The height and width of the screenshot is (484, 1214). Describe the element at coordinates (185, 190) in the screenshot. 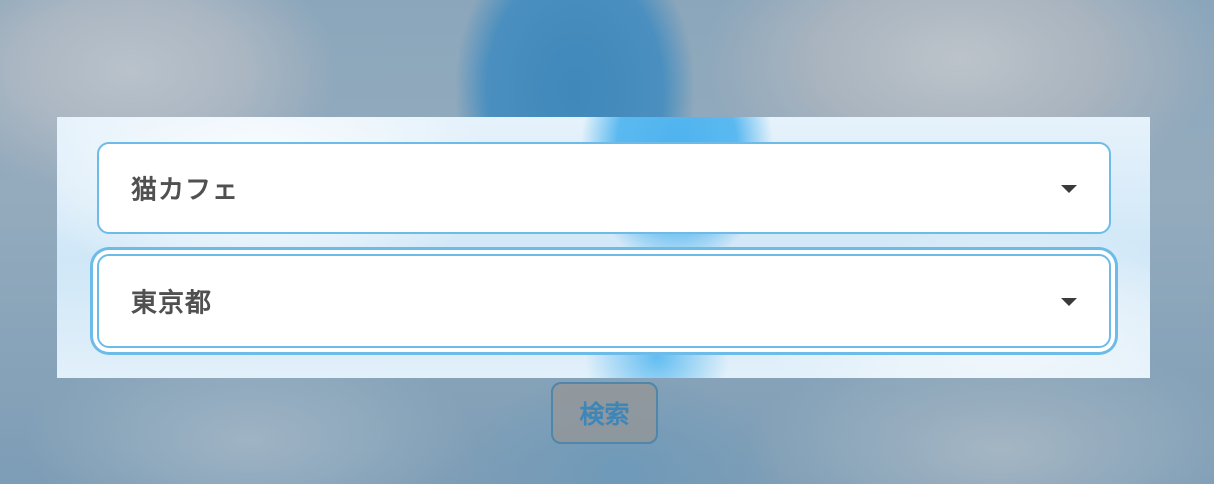

I see `category-select-value: 猫カフェ` at that location.